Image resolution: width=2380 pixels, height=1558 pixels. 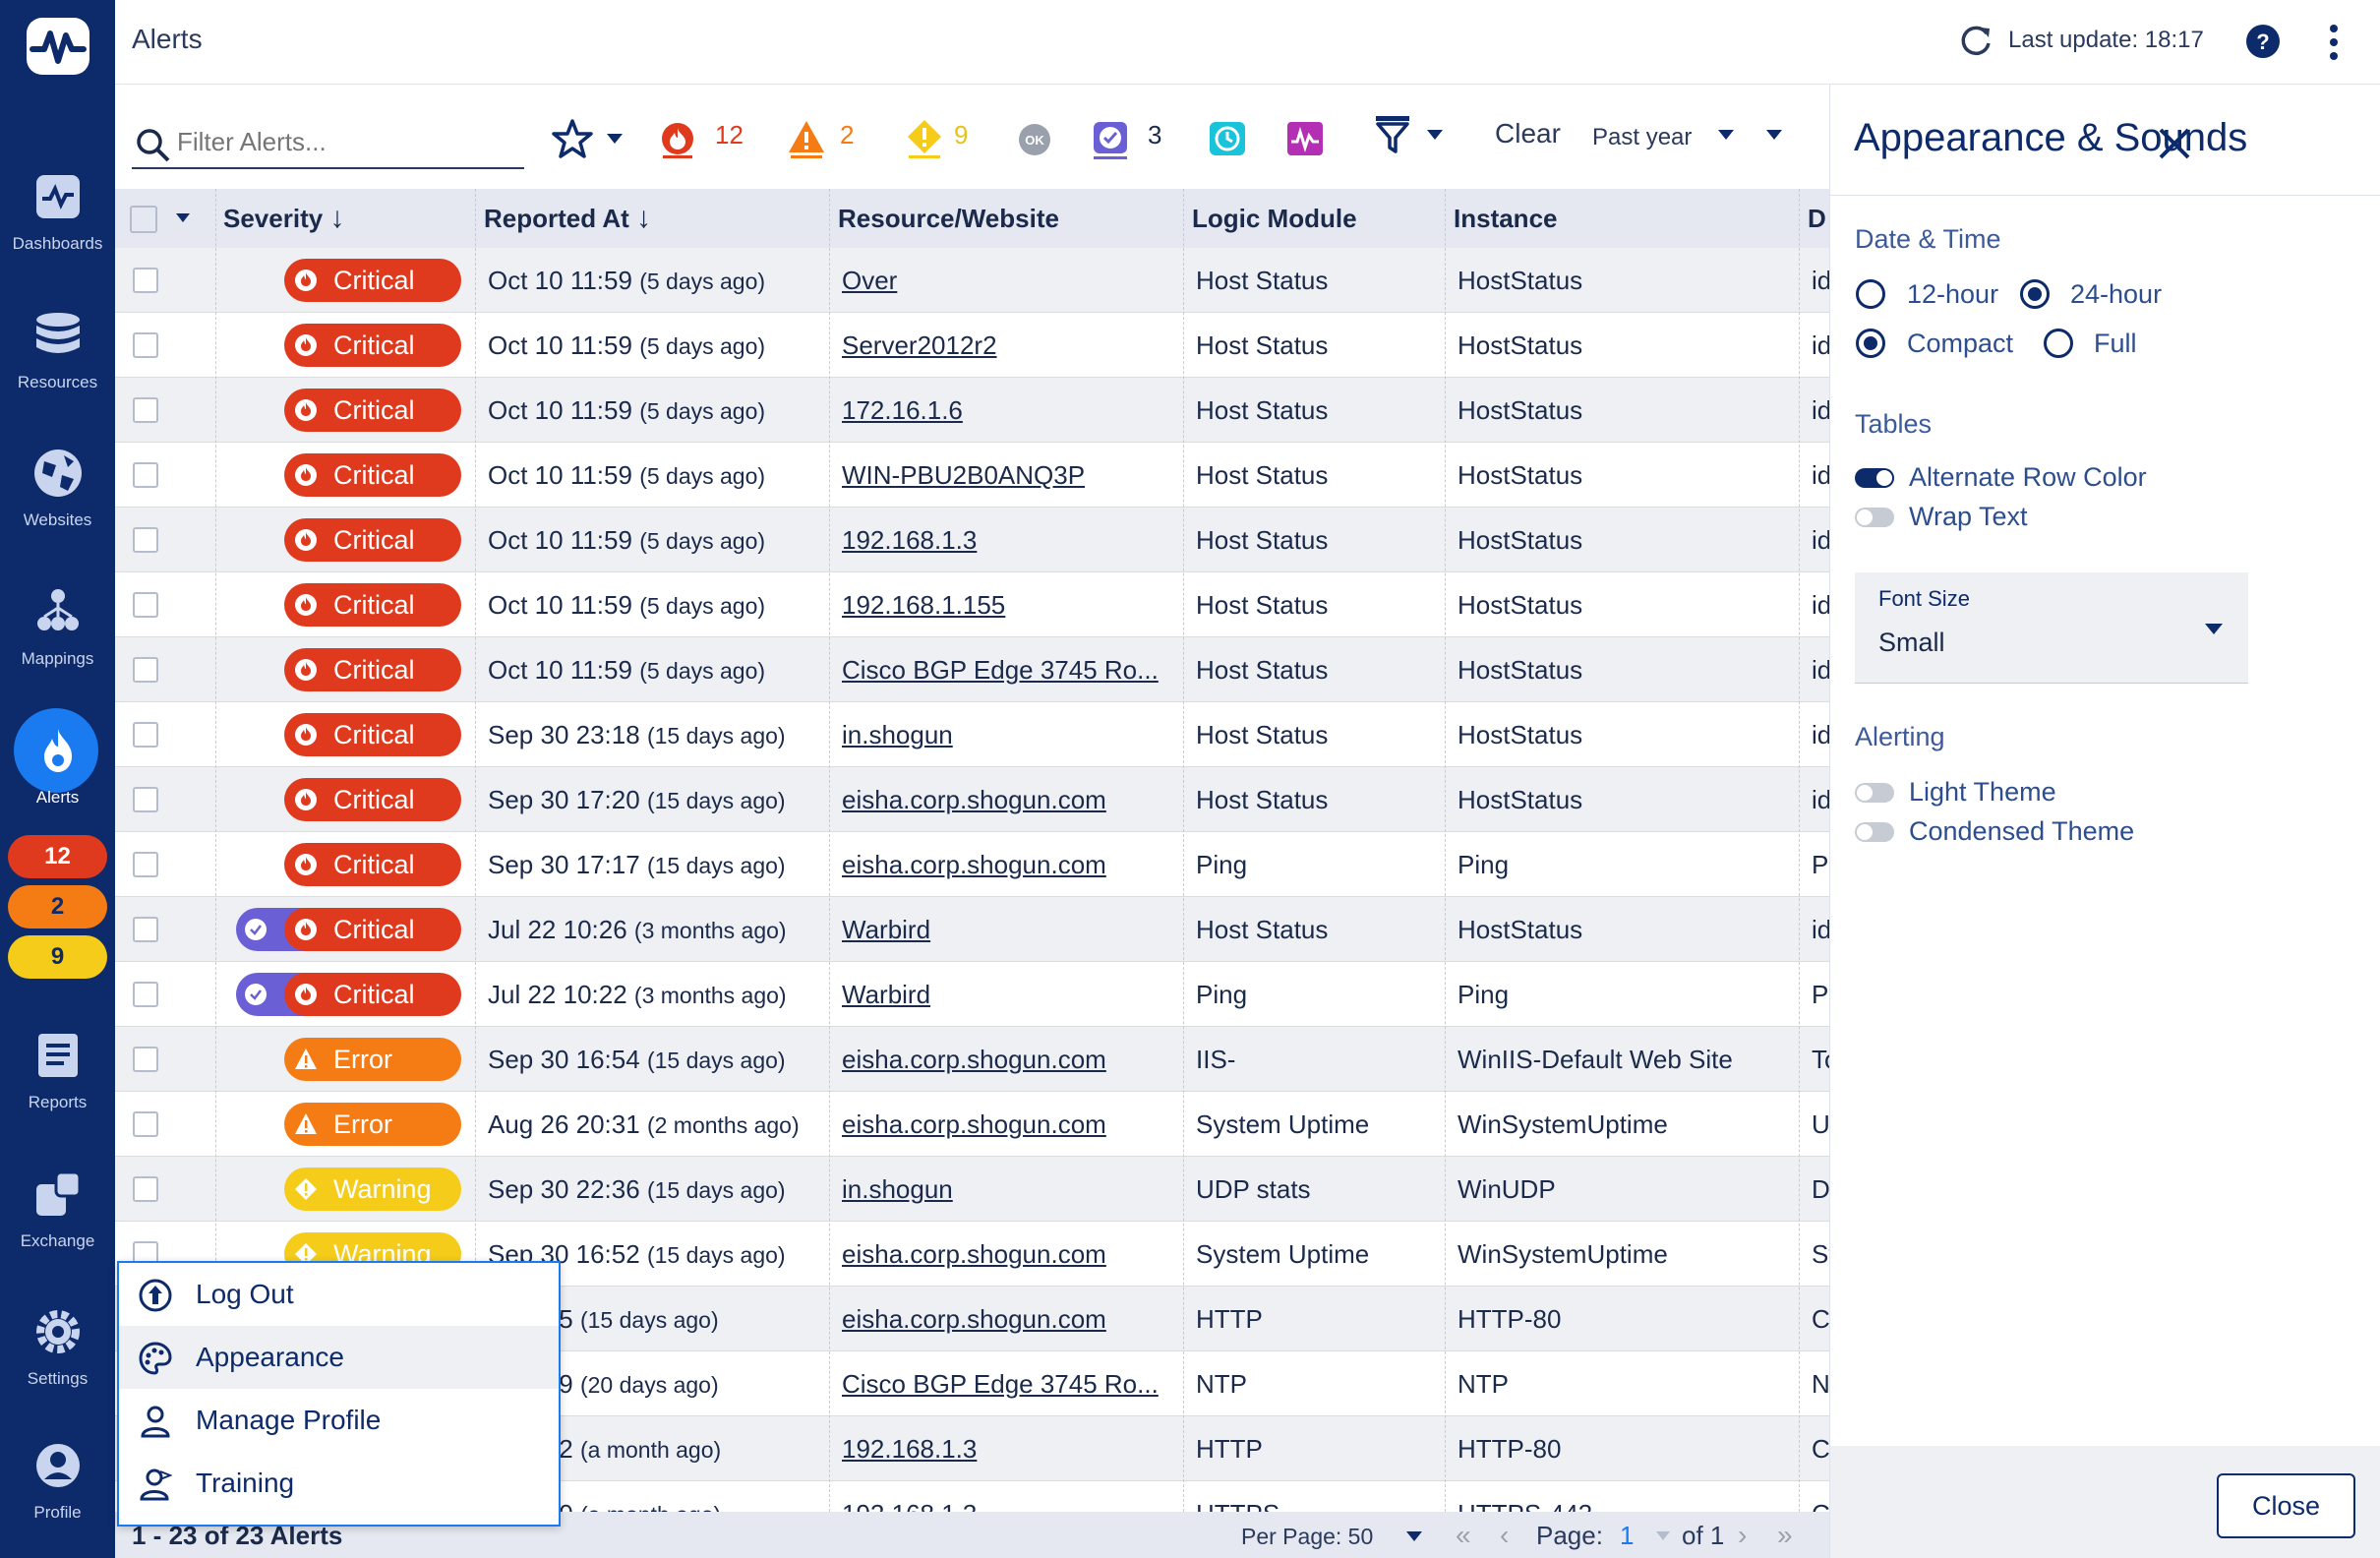 I want to click on menu-item-appearance: Appearance, so click(x=339, y=1357).